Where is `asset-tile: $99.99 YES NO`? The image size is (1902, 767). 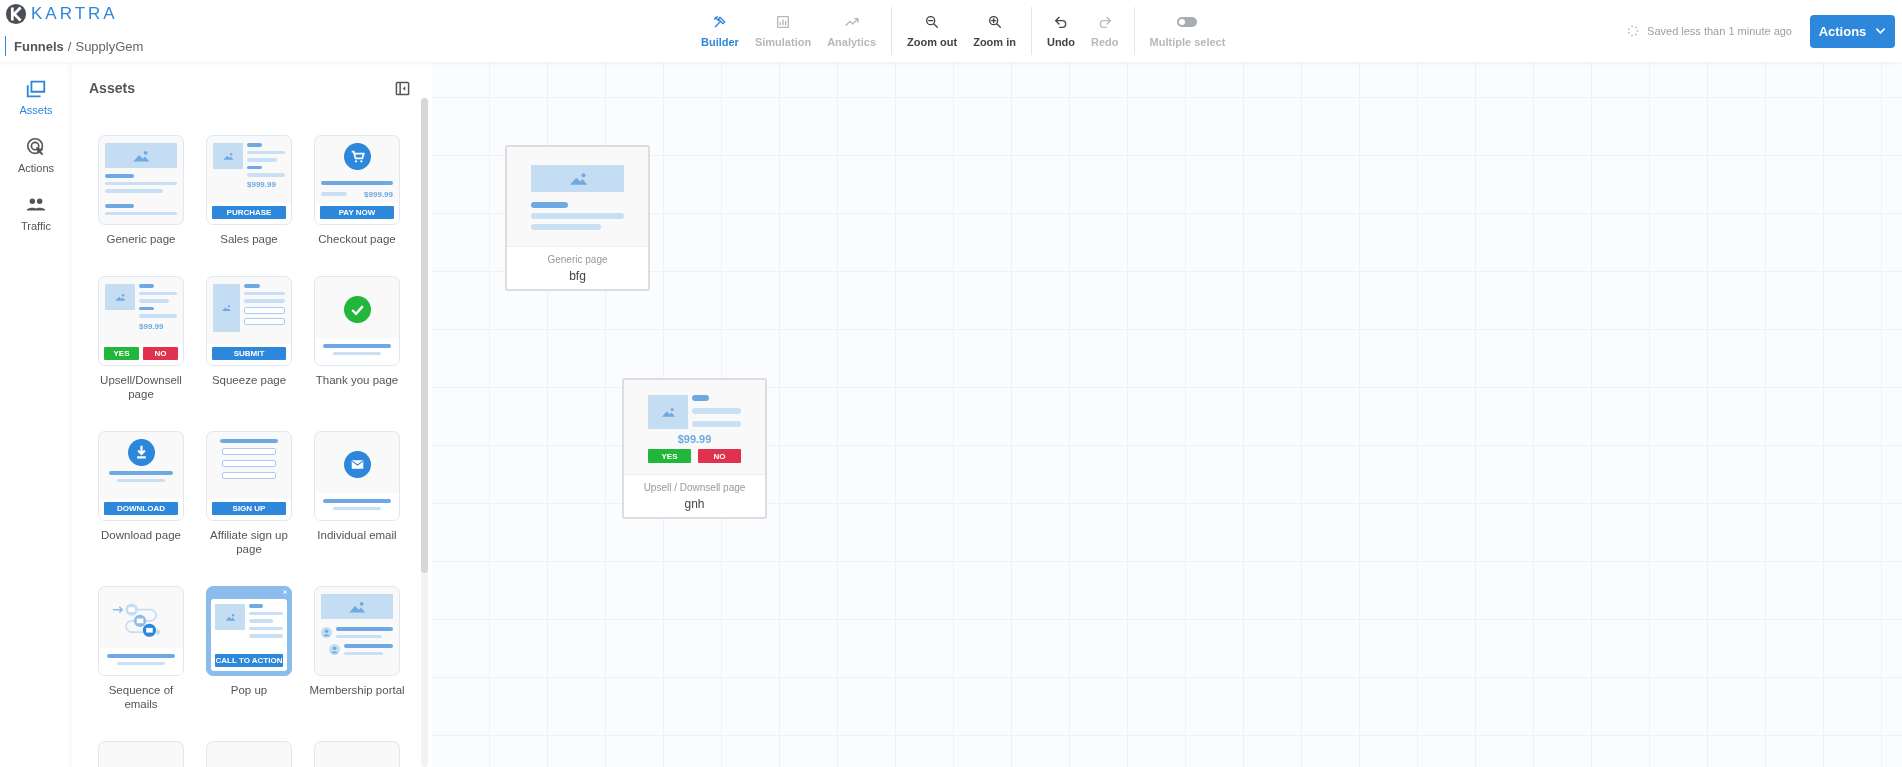 asset-tile: $99.99 YES NO is located at coordinates (141, 321).